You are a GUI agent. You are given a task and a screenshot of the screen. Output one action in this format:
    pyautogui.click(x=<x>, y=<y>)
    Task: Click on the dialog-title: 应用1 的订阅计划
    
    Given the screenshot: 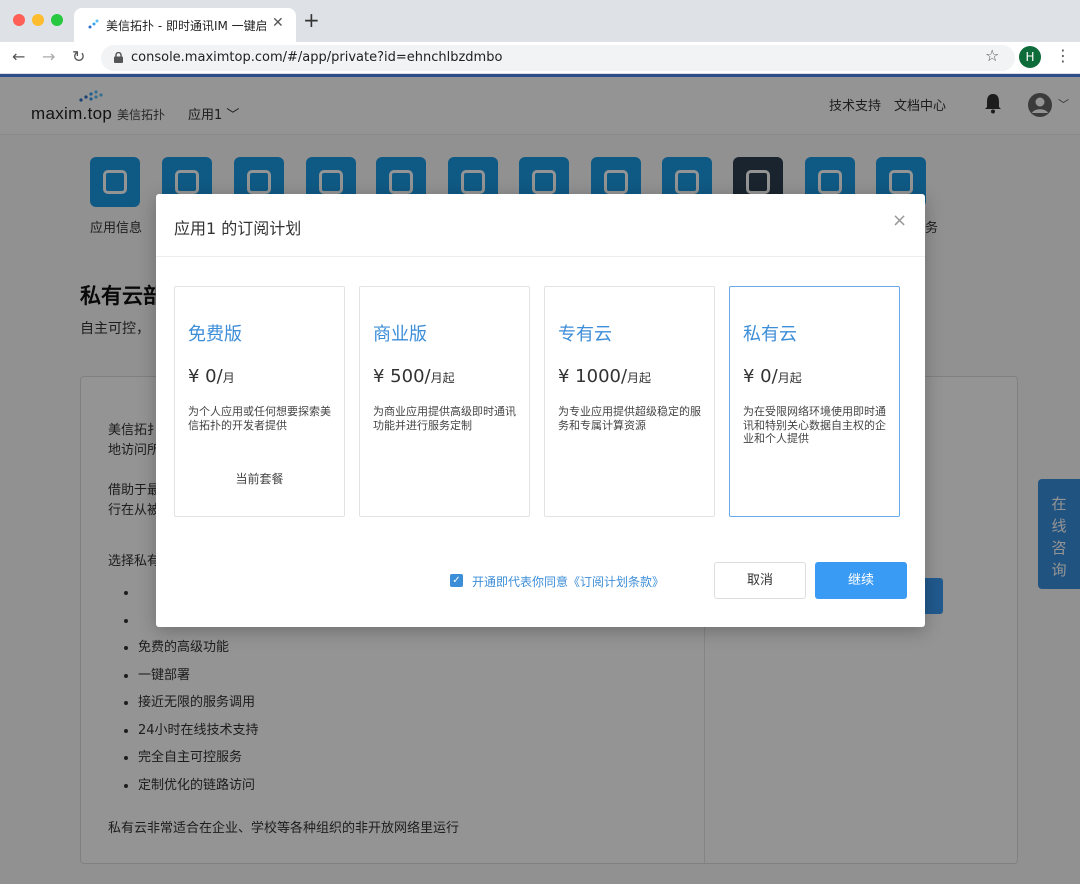 What is the action you would take?
    pyautogui.click(x=238, y=228)
    